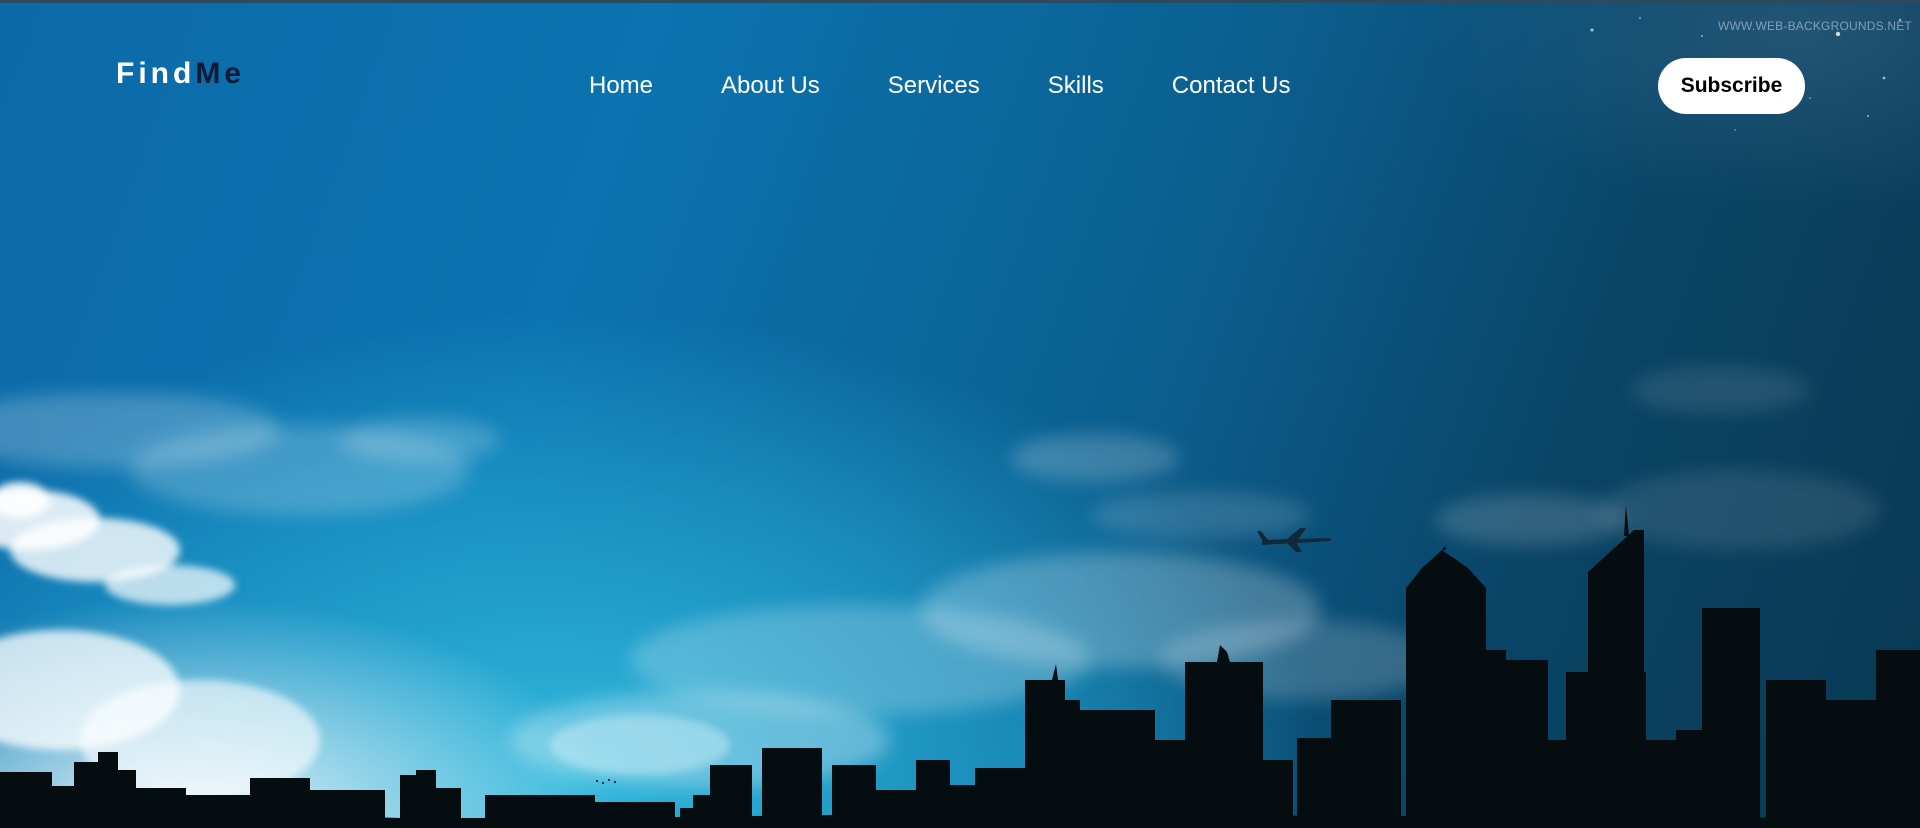 The width and height of the screenshot is (1920, 828). Describe the element at coordinates (770, 86) in the screenshot. I see `nav-about-us: About Us` at that location.